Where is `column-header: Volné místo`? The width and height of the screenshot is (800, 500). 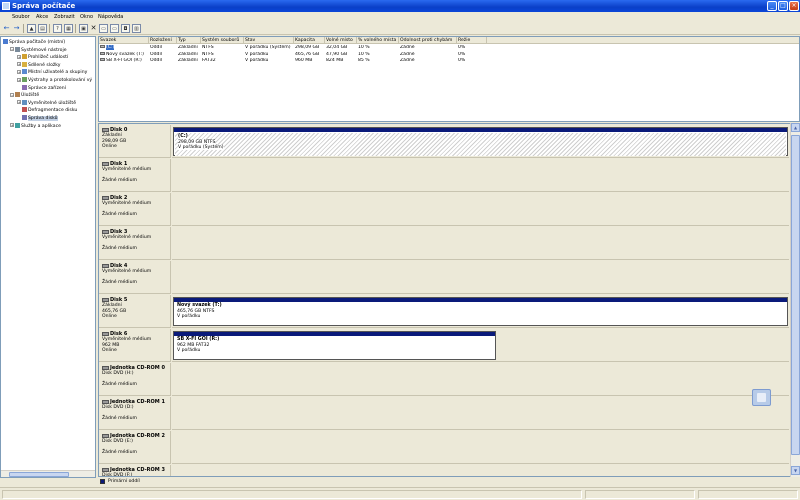
column-header: Volné místo is located at coordinates (341, 40).